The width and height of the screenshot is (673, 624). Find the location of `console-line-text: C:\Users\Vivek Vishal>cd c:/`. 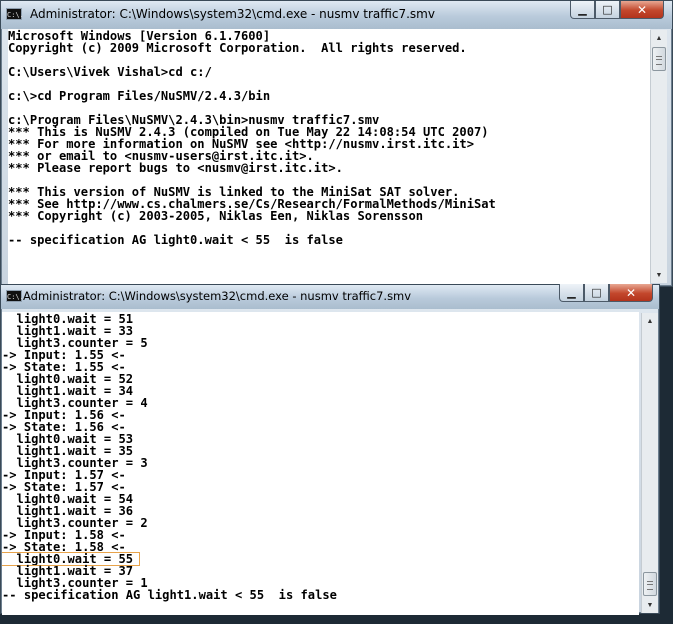

console-line-text: C:\Users\Vivek Vishal>cd c:/ is located at coordinates (110, 72).